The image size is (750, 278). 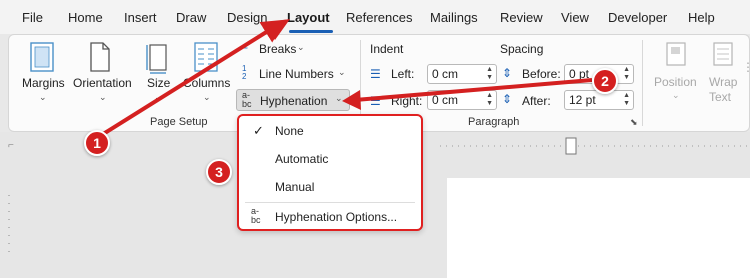 What do you see at coordinates (192, 78) in the screenshot?
I see `arrow-to-layout-tab` at bounding box center [192, 78].